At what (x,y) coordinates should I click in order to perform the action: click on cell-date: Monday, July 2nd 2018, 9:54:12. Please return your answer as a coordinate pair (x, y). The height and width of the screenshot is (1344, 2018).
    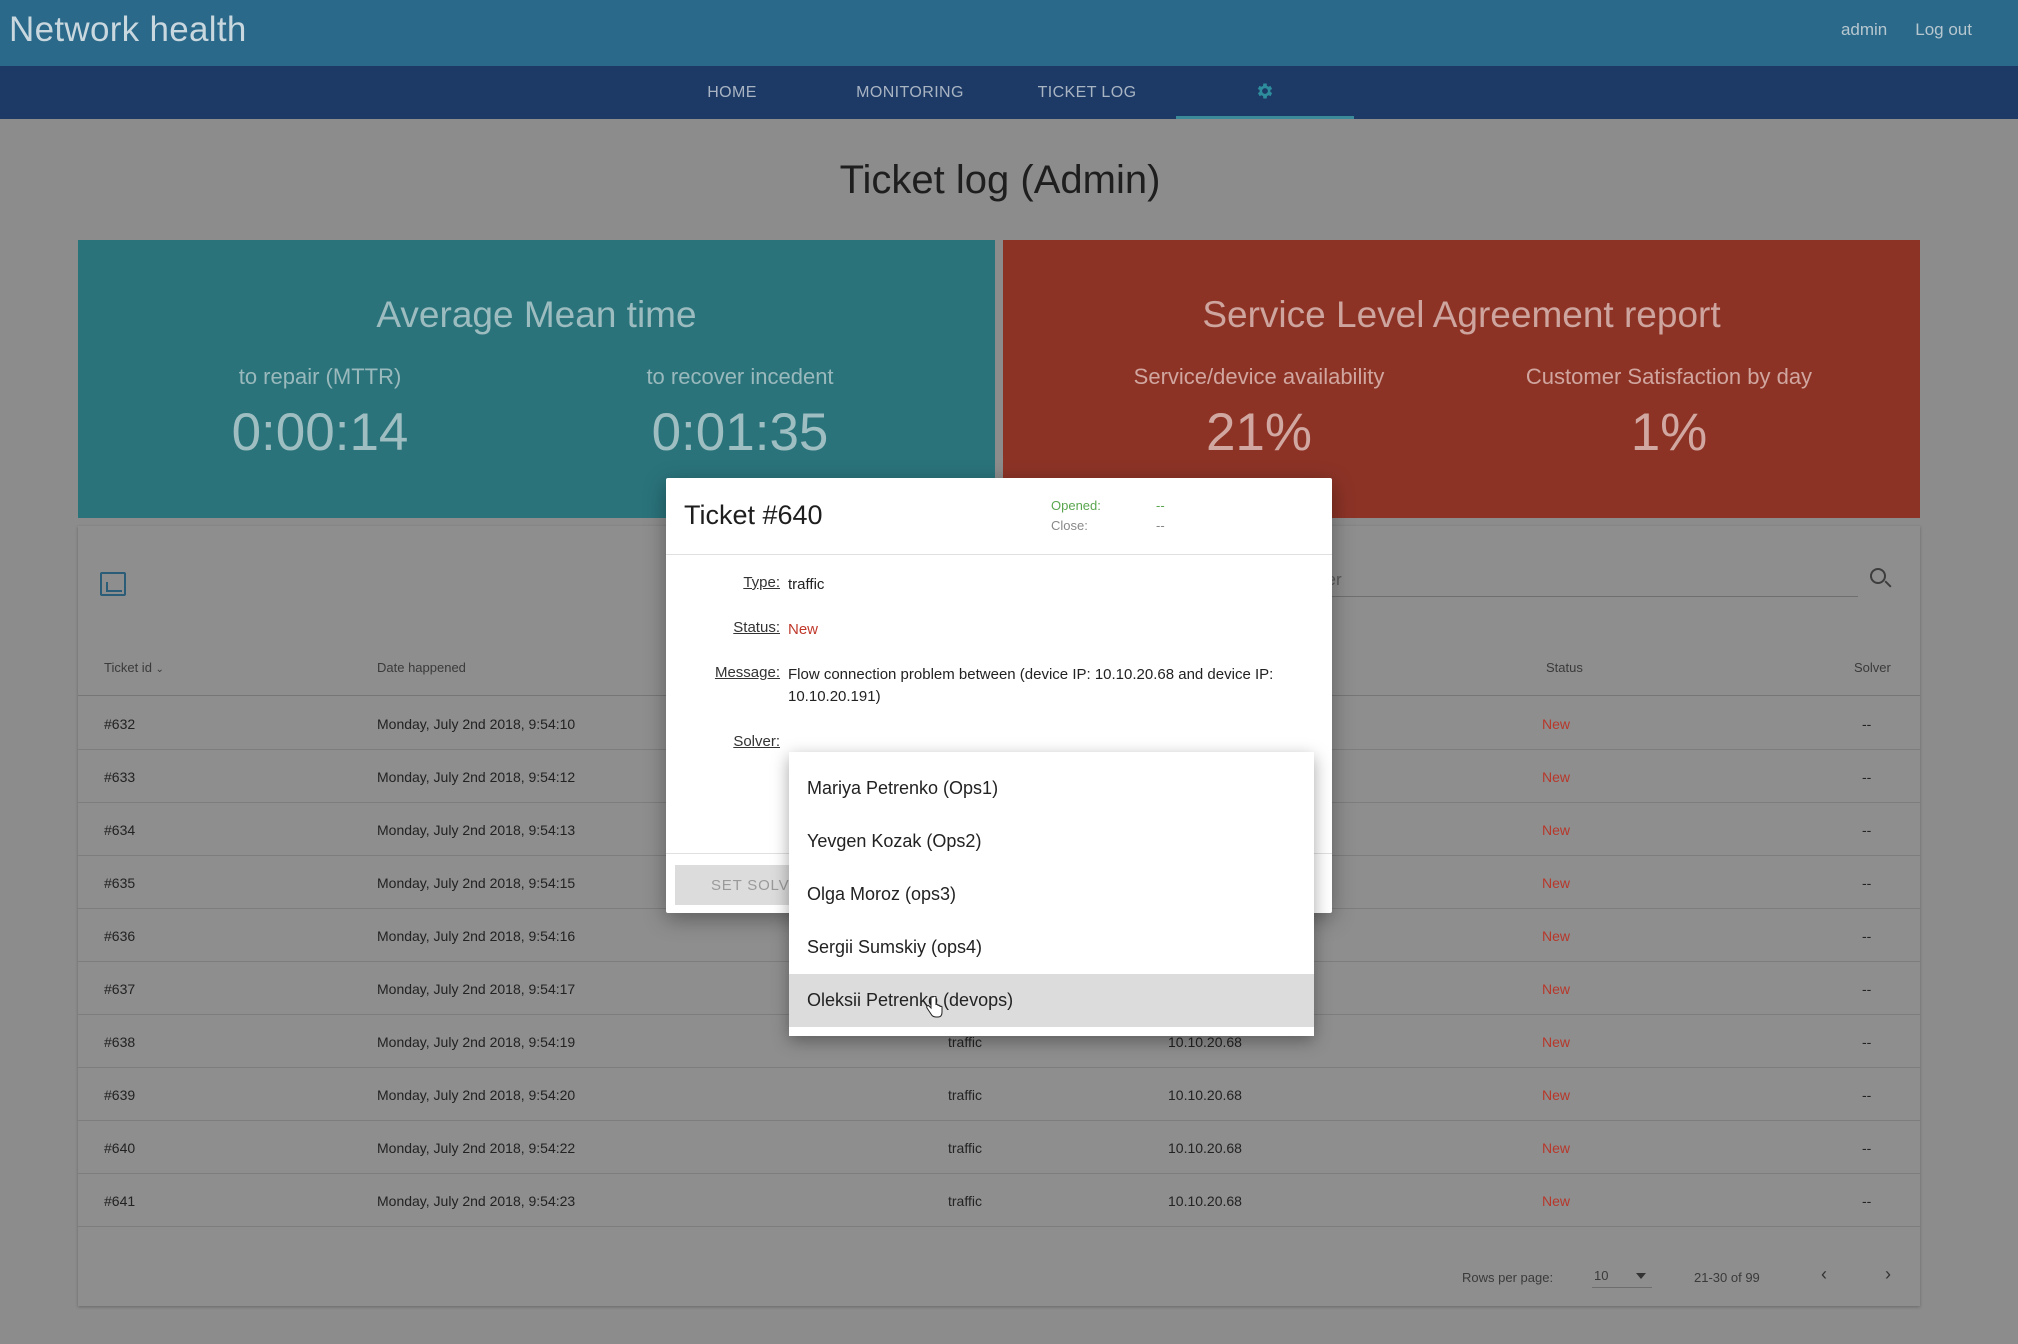
    Looking at the image, I should click on (476, 777).